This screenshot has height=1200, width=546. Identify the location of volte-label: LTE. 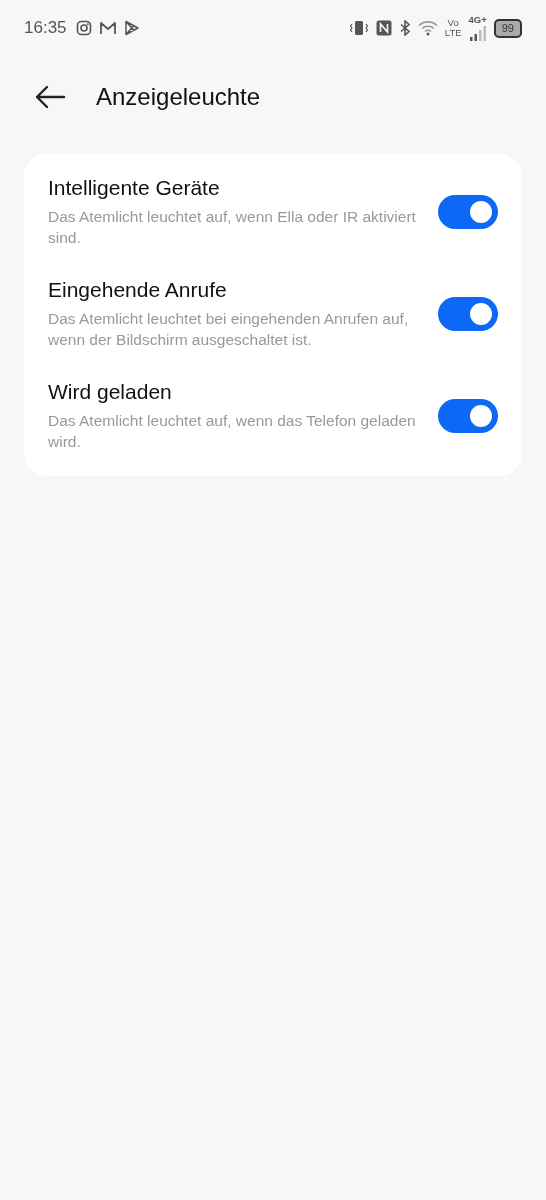
(453, 33).